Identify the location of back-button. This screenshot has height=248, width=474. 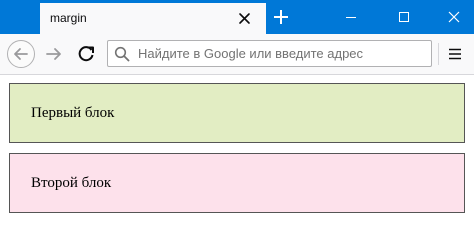
(21, 54).